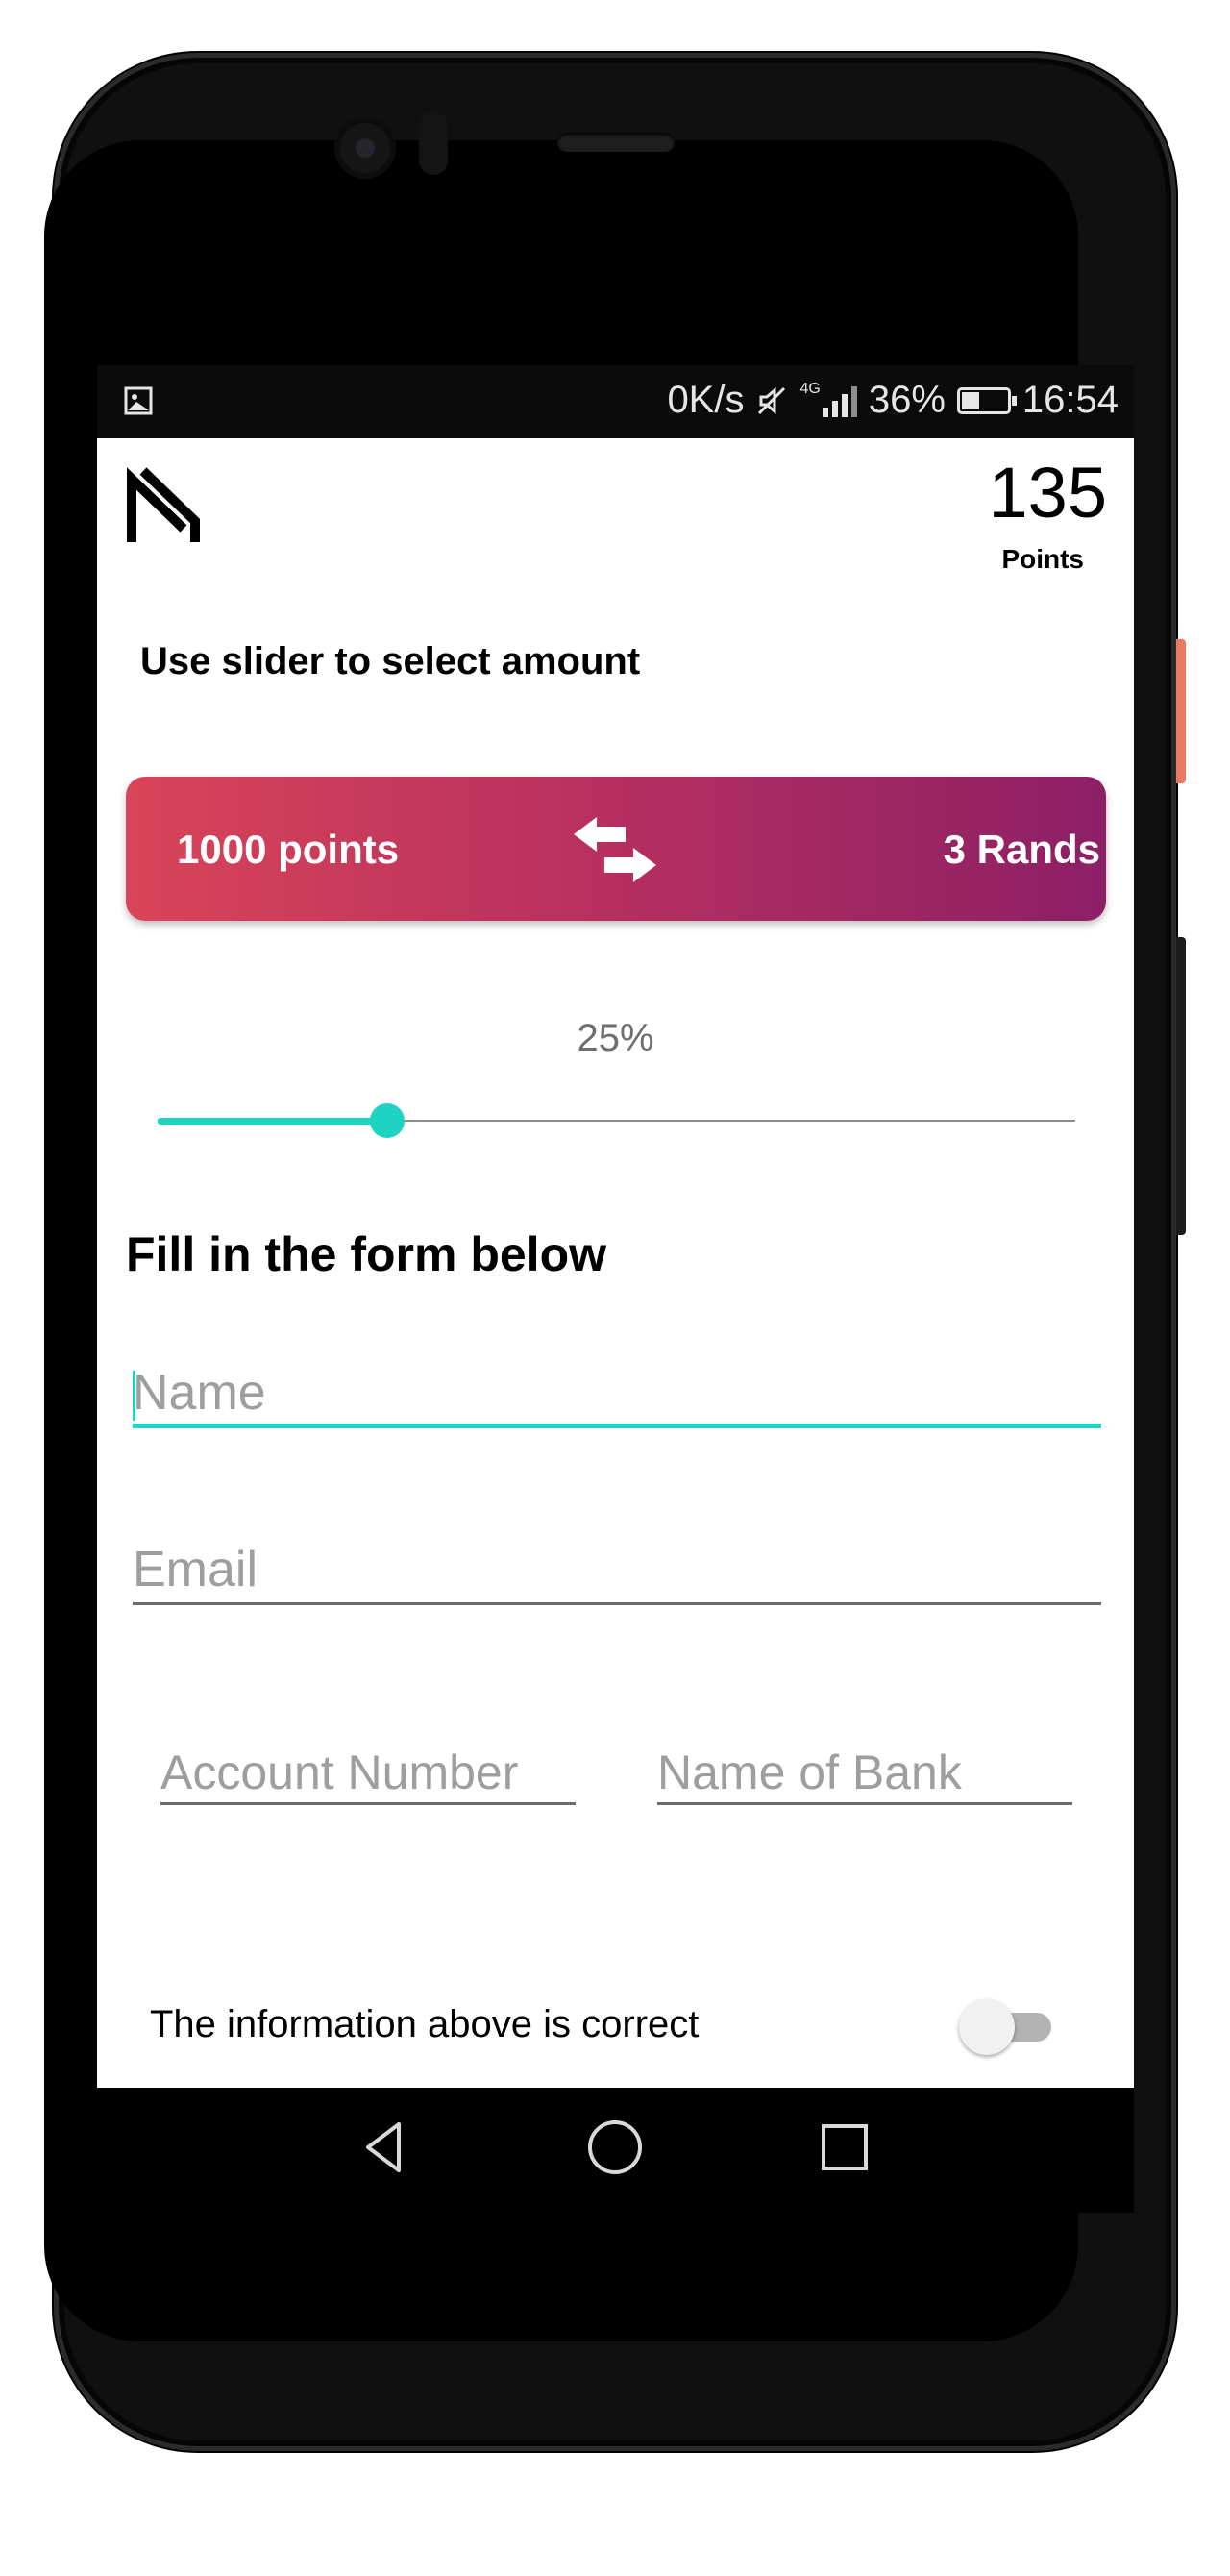 This screenshot has width=1230, height=2576. What do you see at coordinates (134, 1396) in the screenshot?
I see `text-cursor` at bounding box center [134, 1396].